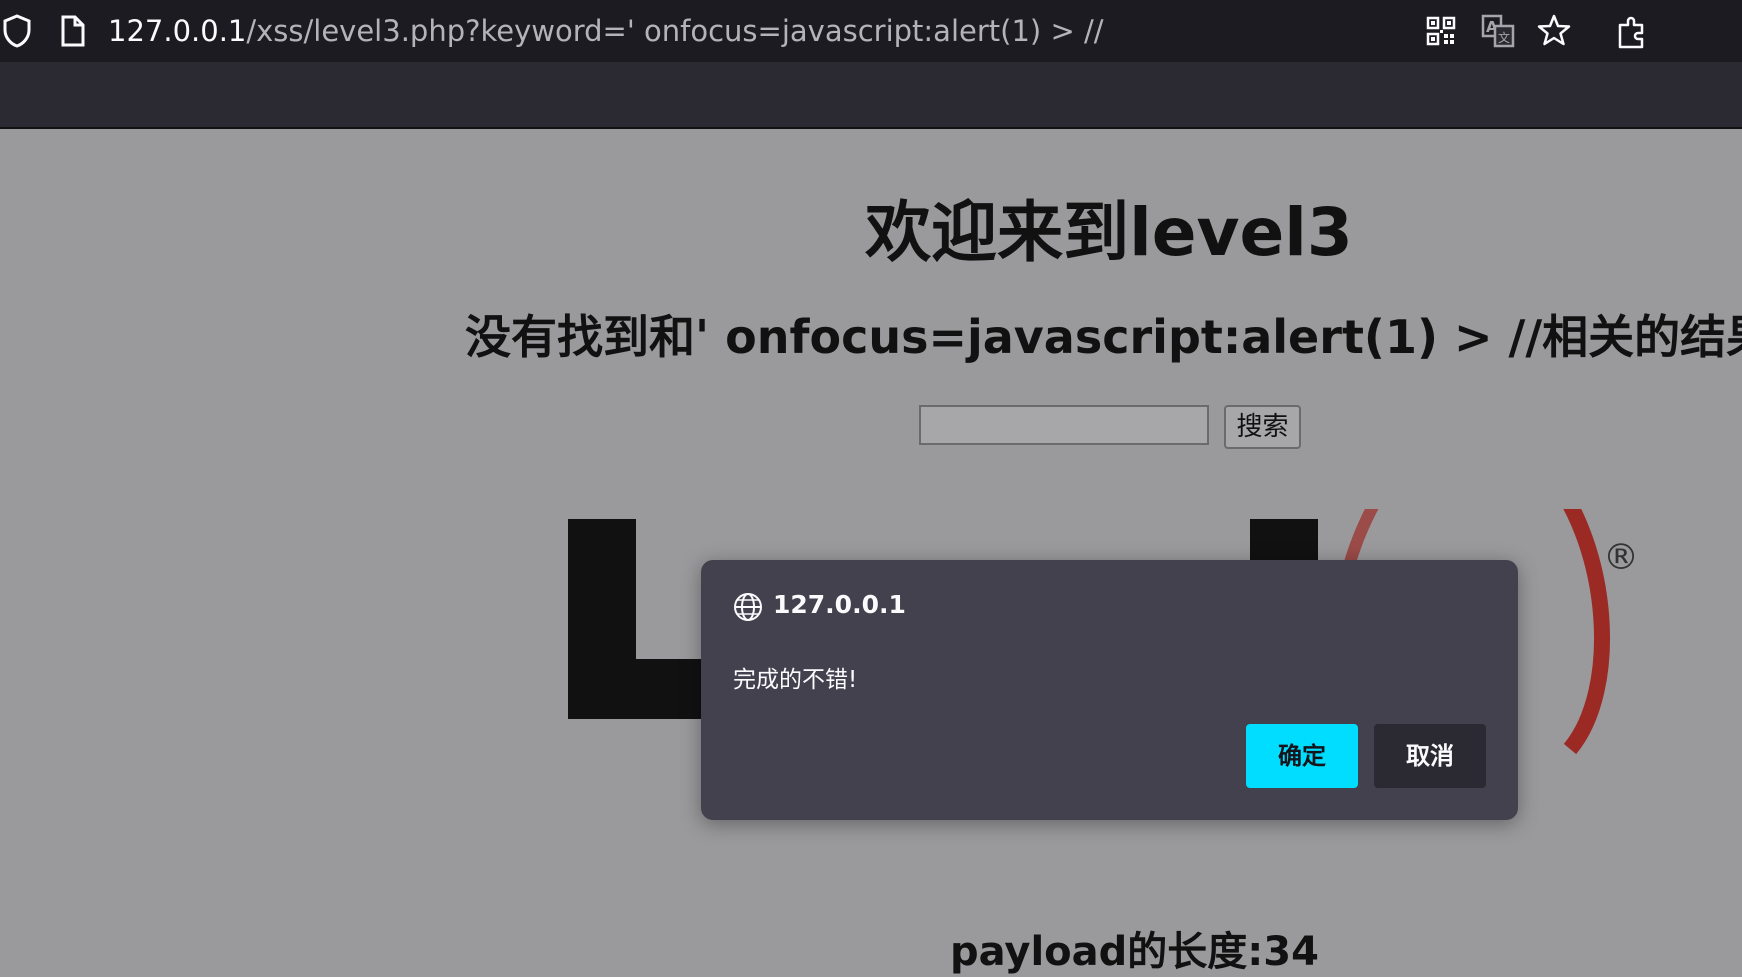 Image resolution: width=1742 pixels, height=977 pixels. Describe the element at coordinates (839, 604) in the screenshot. I see `dialog-origin: 127.0.0.1` at that location.